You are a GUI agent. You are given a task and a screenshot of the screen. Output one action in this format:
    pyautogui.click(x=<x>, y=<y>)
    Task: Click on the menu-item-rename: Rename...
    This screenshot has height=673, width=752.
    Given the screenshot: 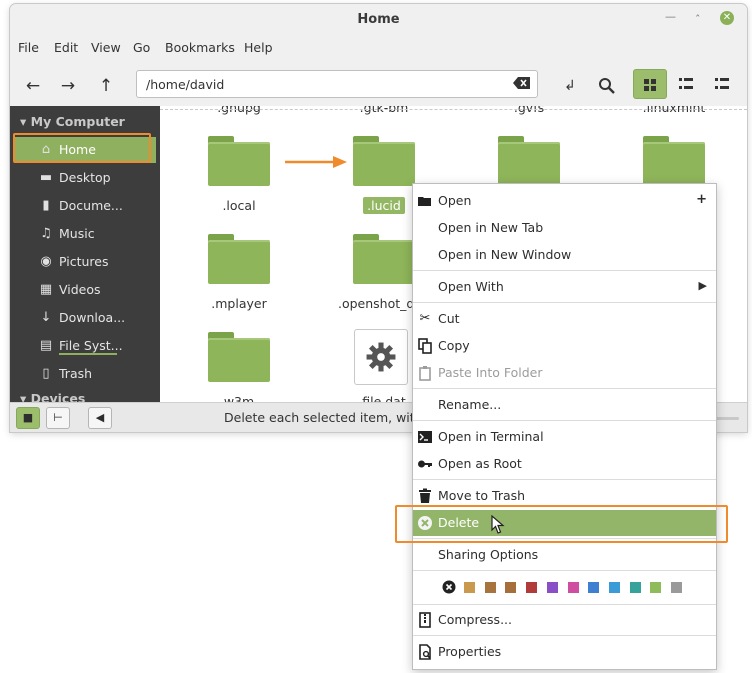 What is the action you would take?
    pyautogui.click(x=564, y=405)
    